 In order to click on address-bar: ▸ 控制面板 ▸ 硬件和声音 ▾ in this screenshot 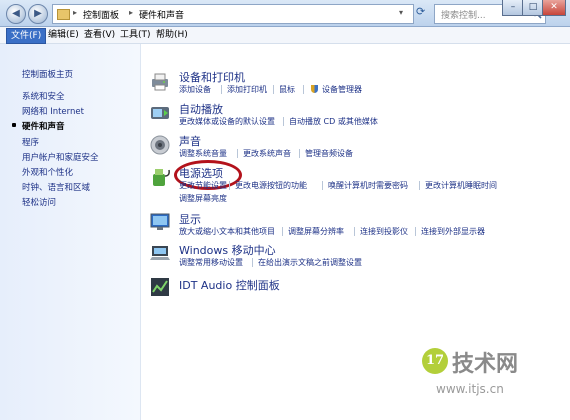, I will do `click(233, 14)`.